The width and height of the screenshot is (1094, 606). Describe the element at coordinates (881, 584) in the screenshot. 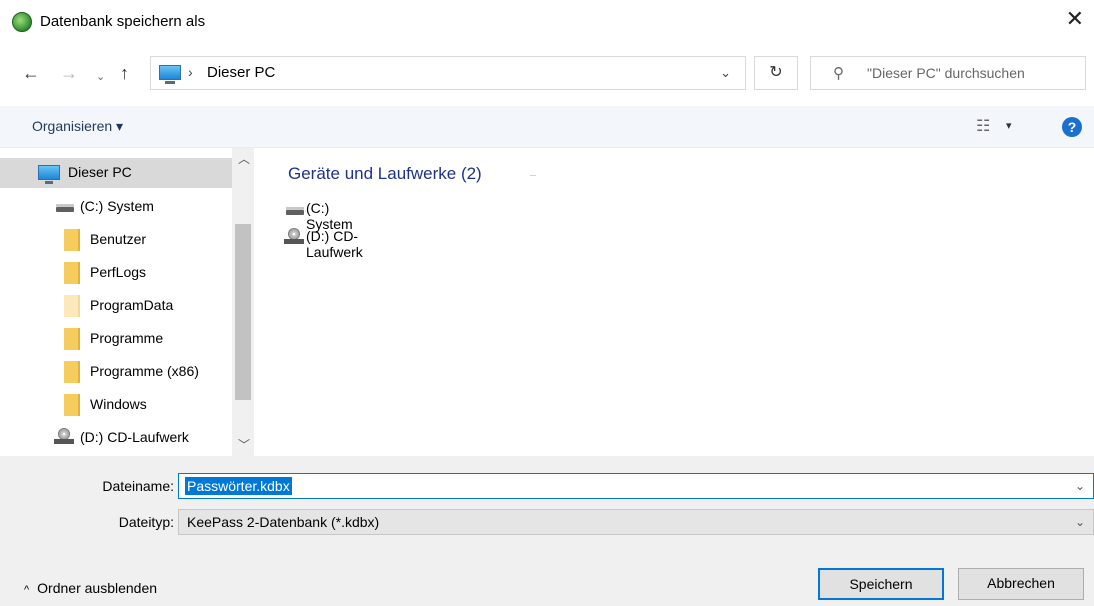

I see `save-button: Speichern` at that location.